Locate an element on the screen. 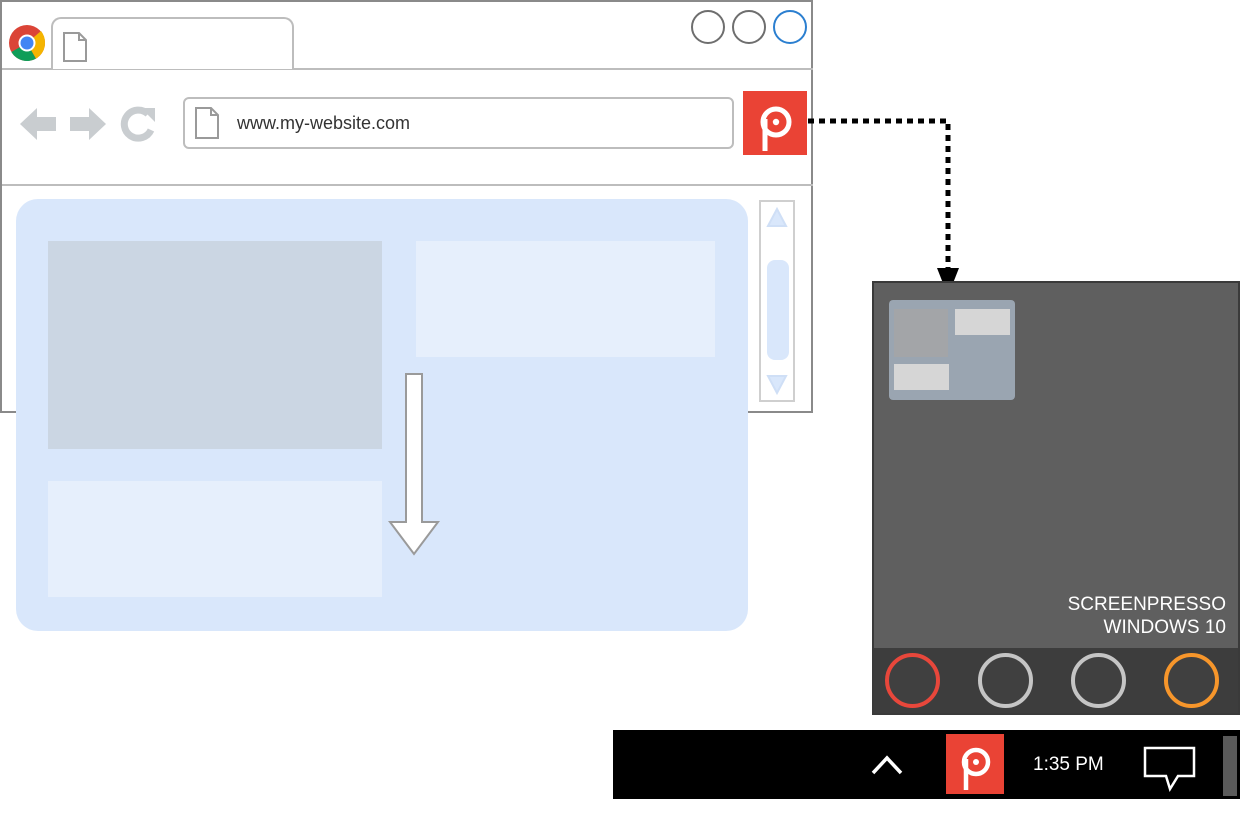  address-bar: www.my-website.com is located at coordinates (458, 123).